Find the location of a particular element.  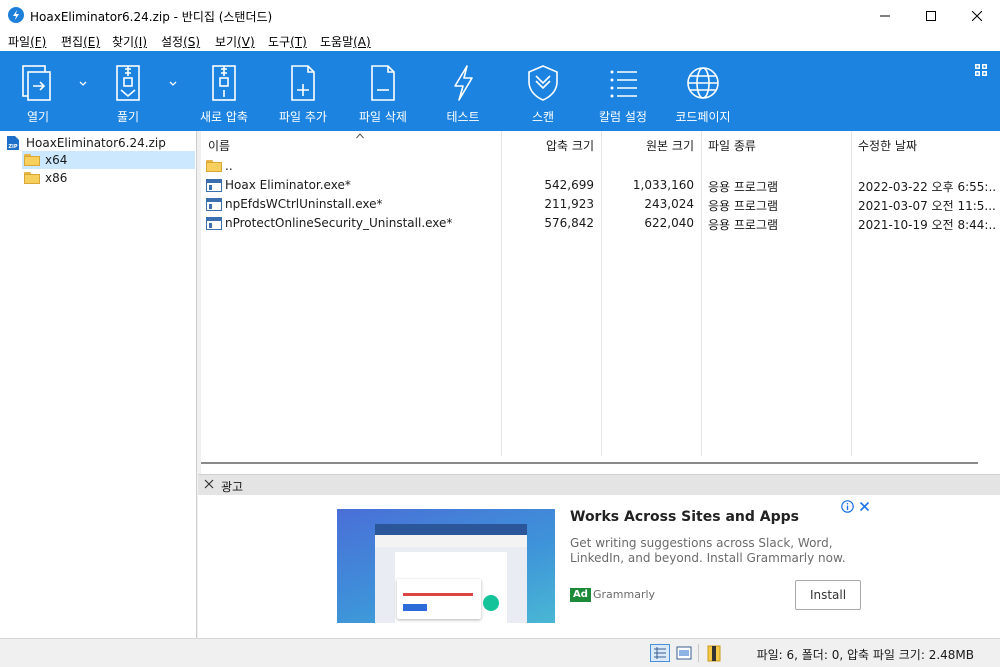

ad-tag-badge: Ad is located at coordinates (580, 595).